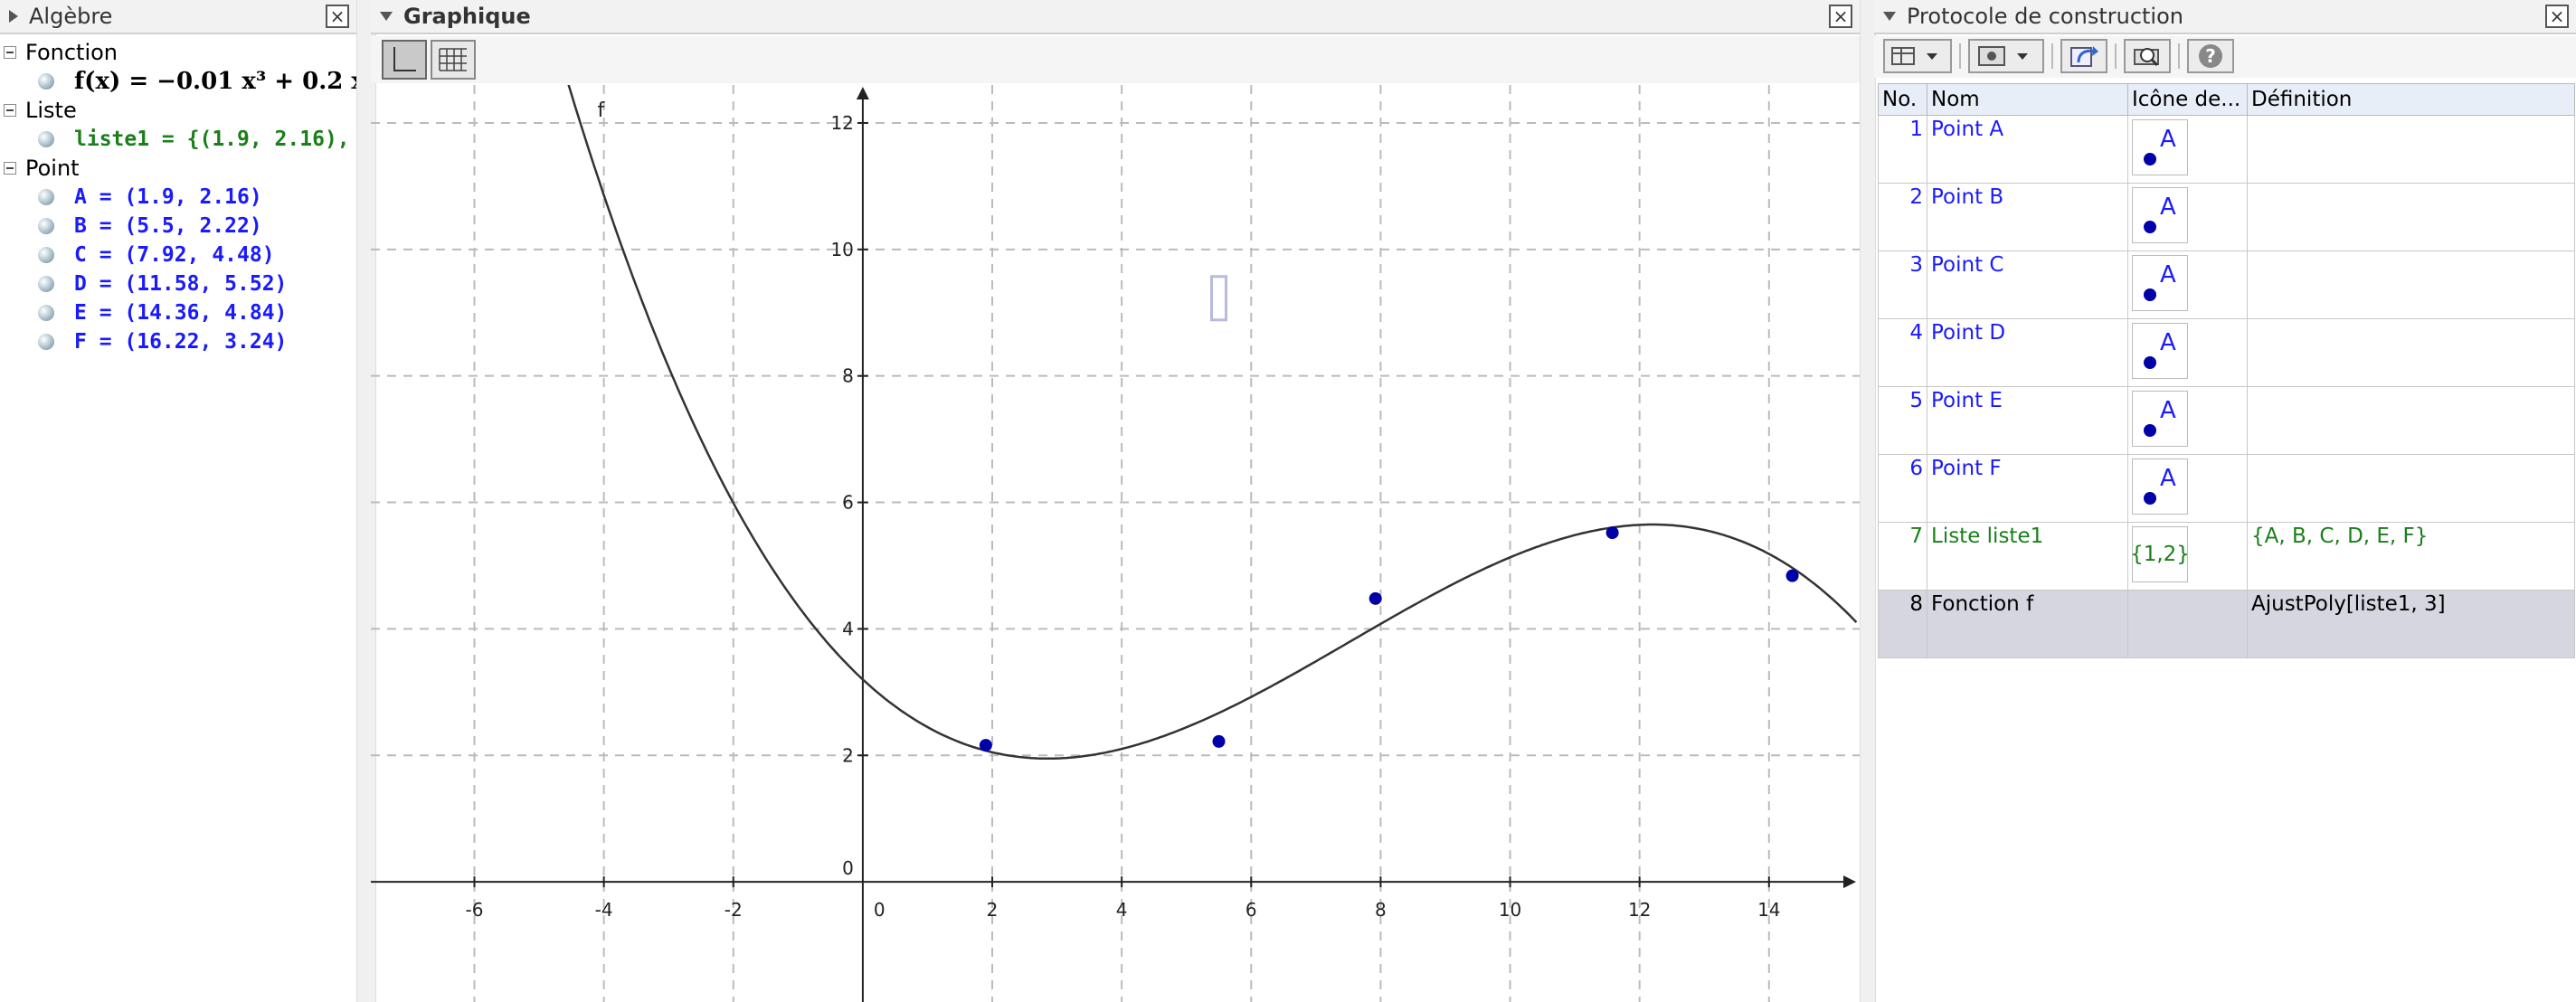 Image resolution: width=2576 pixels, height=1002 pixels. Describe the element at coordinates (178, 168) in the screenshot. I see `category-point: Point` at that location.